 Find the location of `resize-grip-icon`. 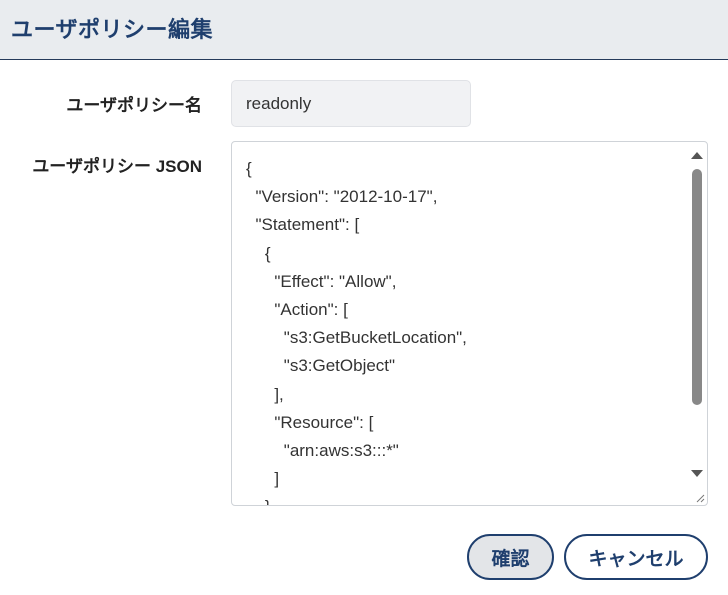

resize-grip-icon is located at coordinates (699, 497).